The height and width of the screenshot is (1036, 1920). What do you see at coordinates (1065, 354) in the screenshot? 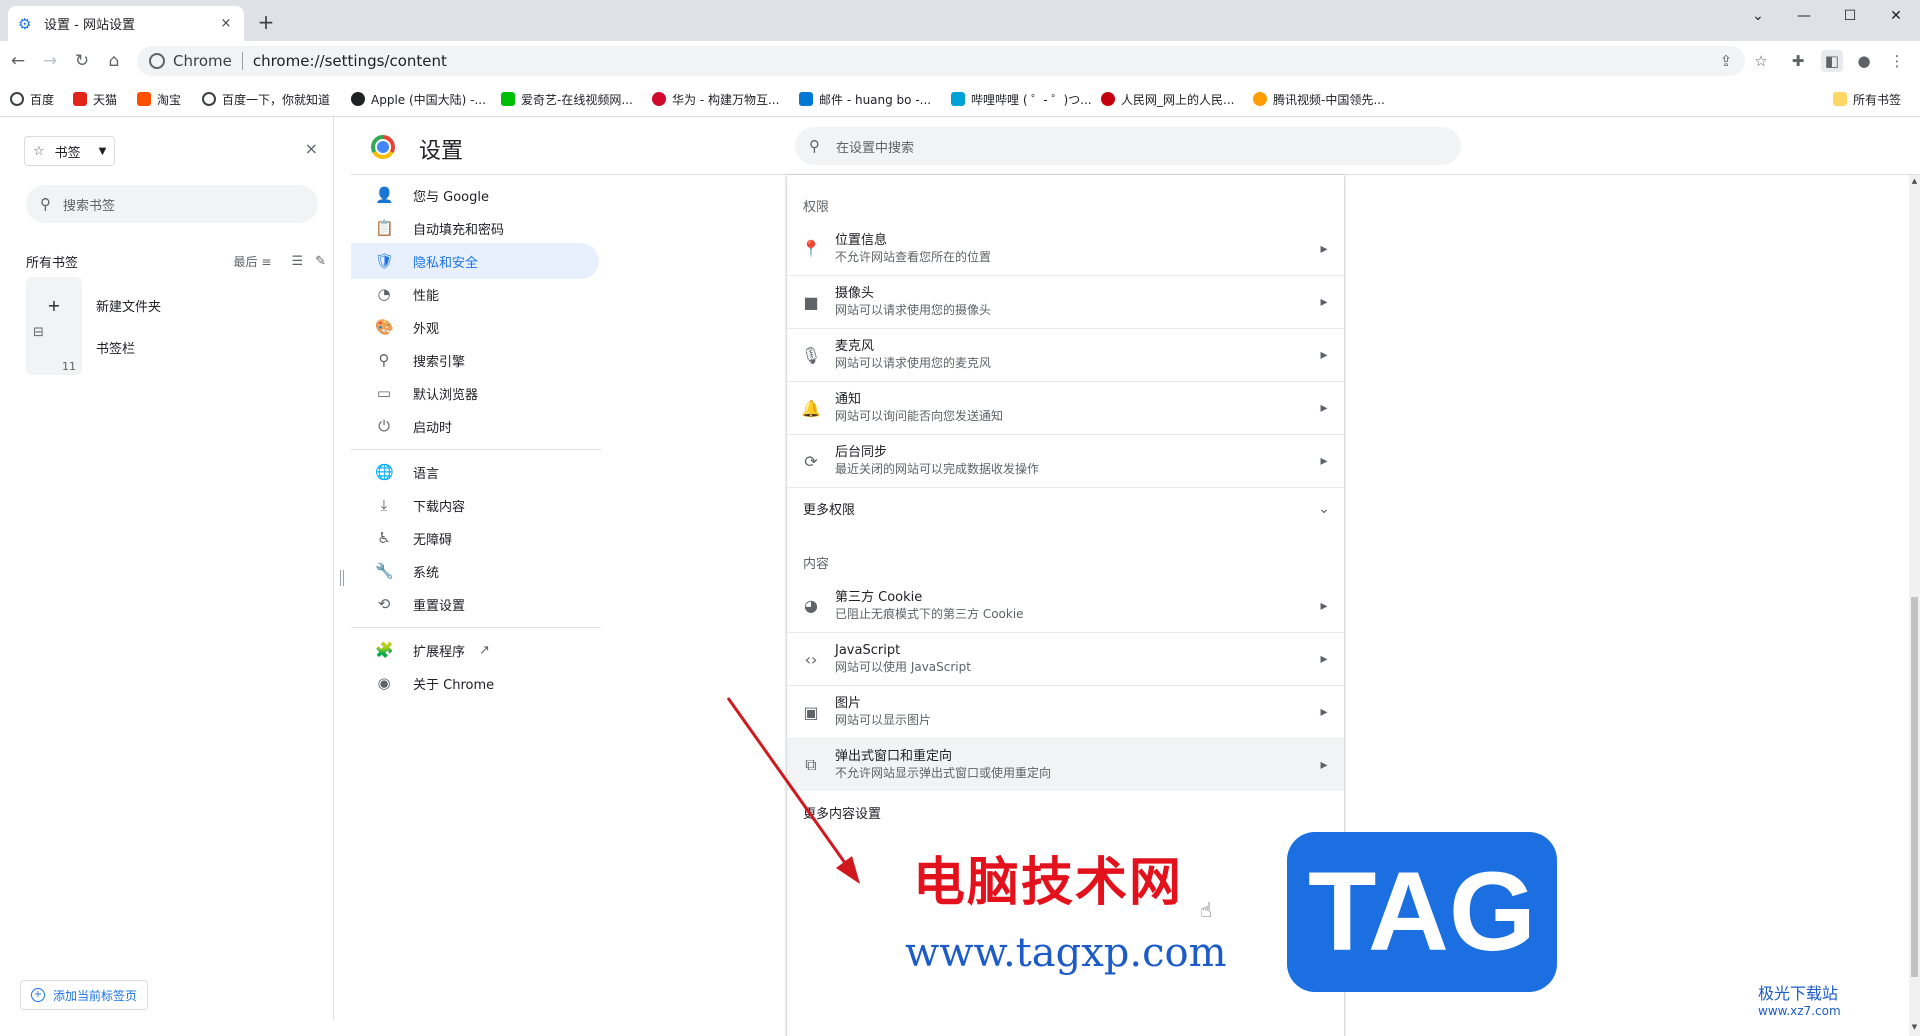
I see `permission-row-microphone: 🎙 麦克风 网站可以请求使用您的麦克风 ▸` at bounding box center [1065, 354].